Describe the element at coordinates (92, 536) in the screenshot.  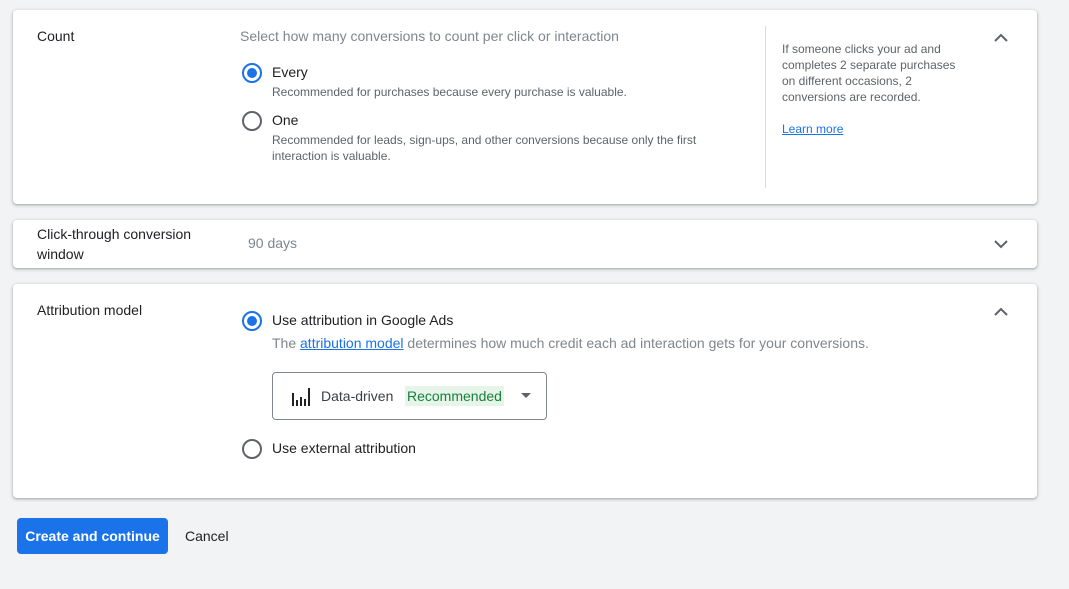
I see `create-and-continue-button: Create and continue` at that location.